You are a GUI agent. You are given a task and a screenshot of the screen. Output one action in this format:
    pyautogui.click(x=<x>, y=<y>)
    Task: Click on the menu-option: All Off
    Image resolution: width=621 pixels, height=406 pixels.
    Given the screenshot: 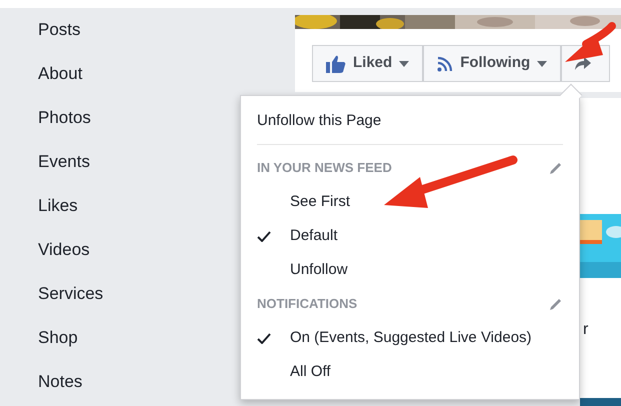 What is the action you would take?
    pyautogui.click(x=310, y=372)
    